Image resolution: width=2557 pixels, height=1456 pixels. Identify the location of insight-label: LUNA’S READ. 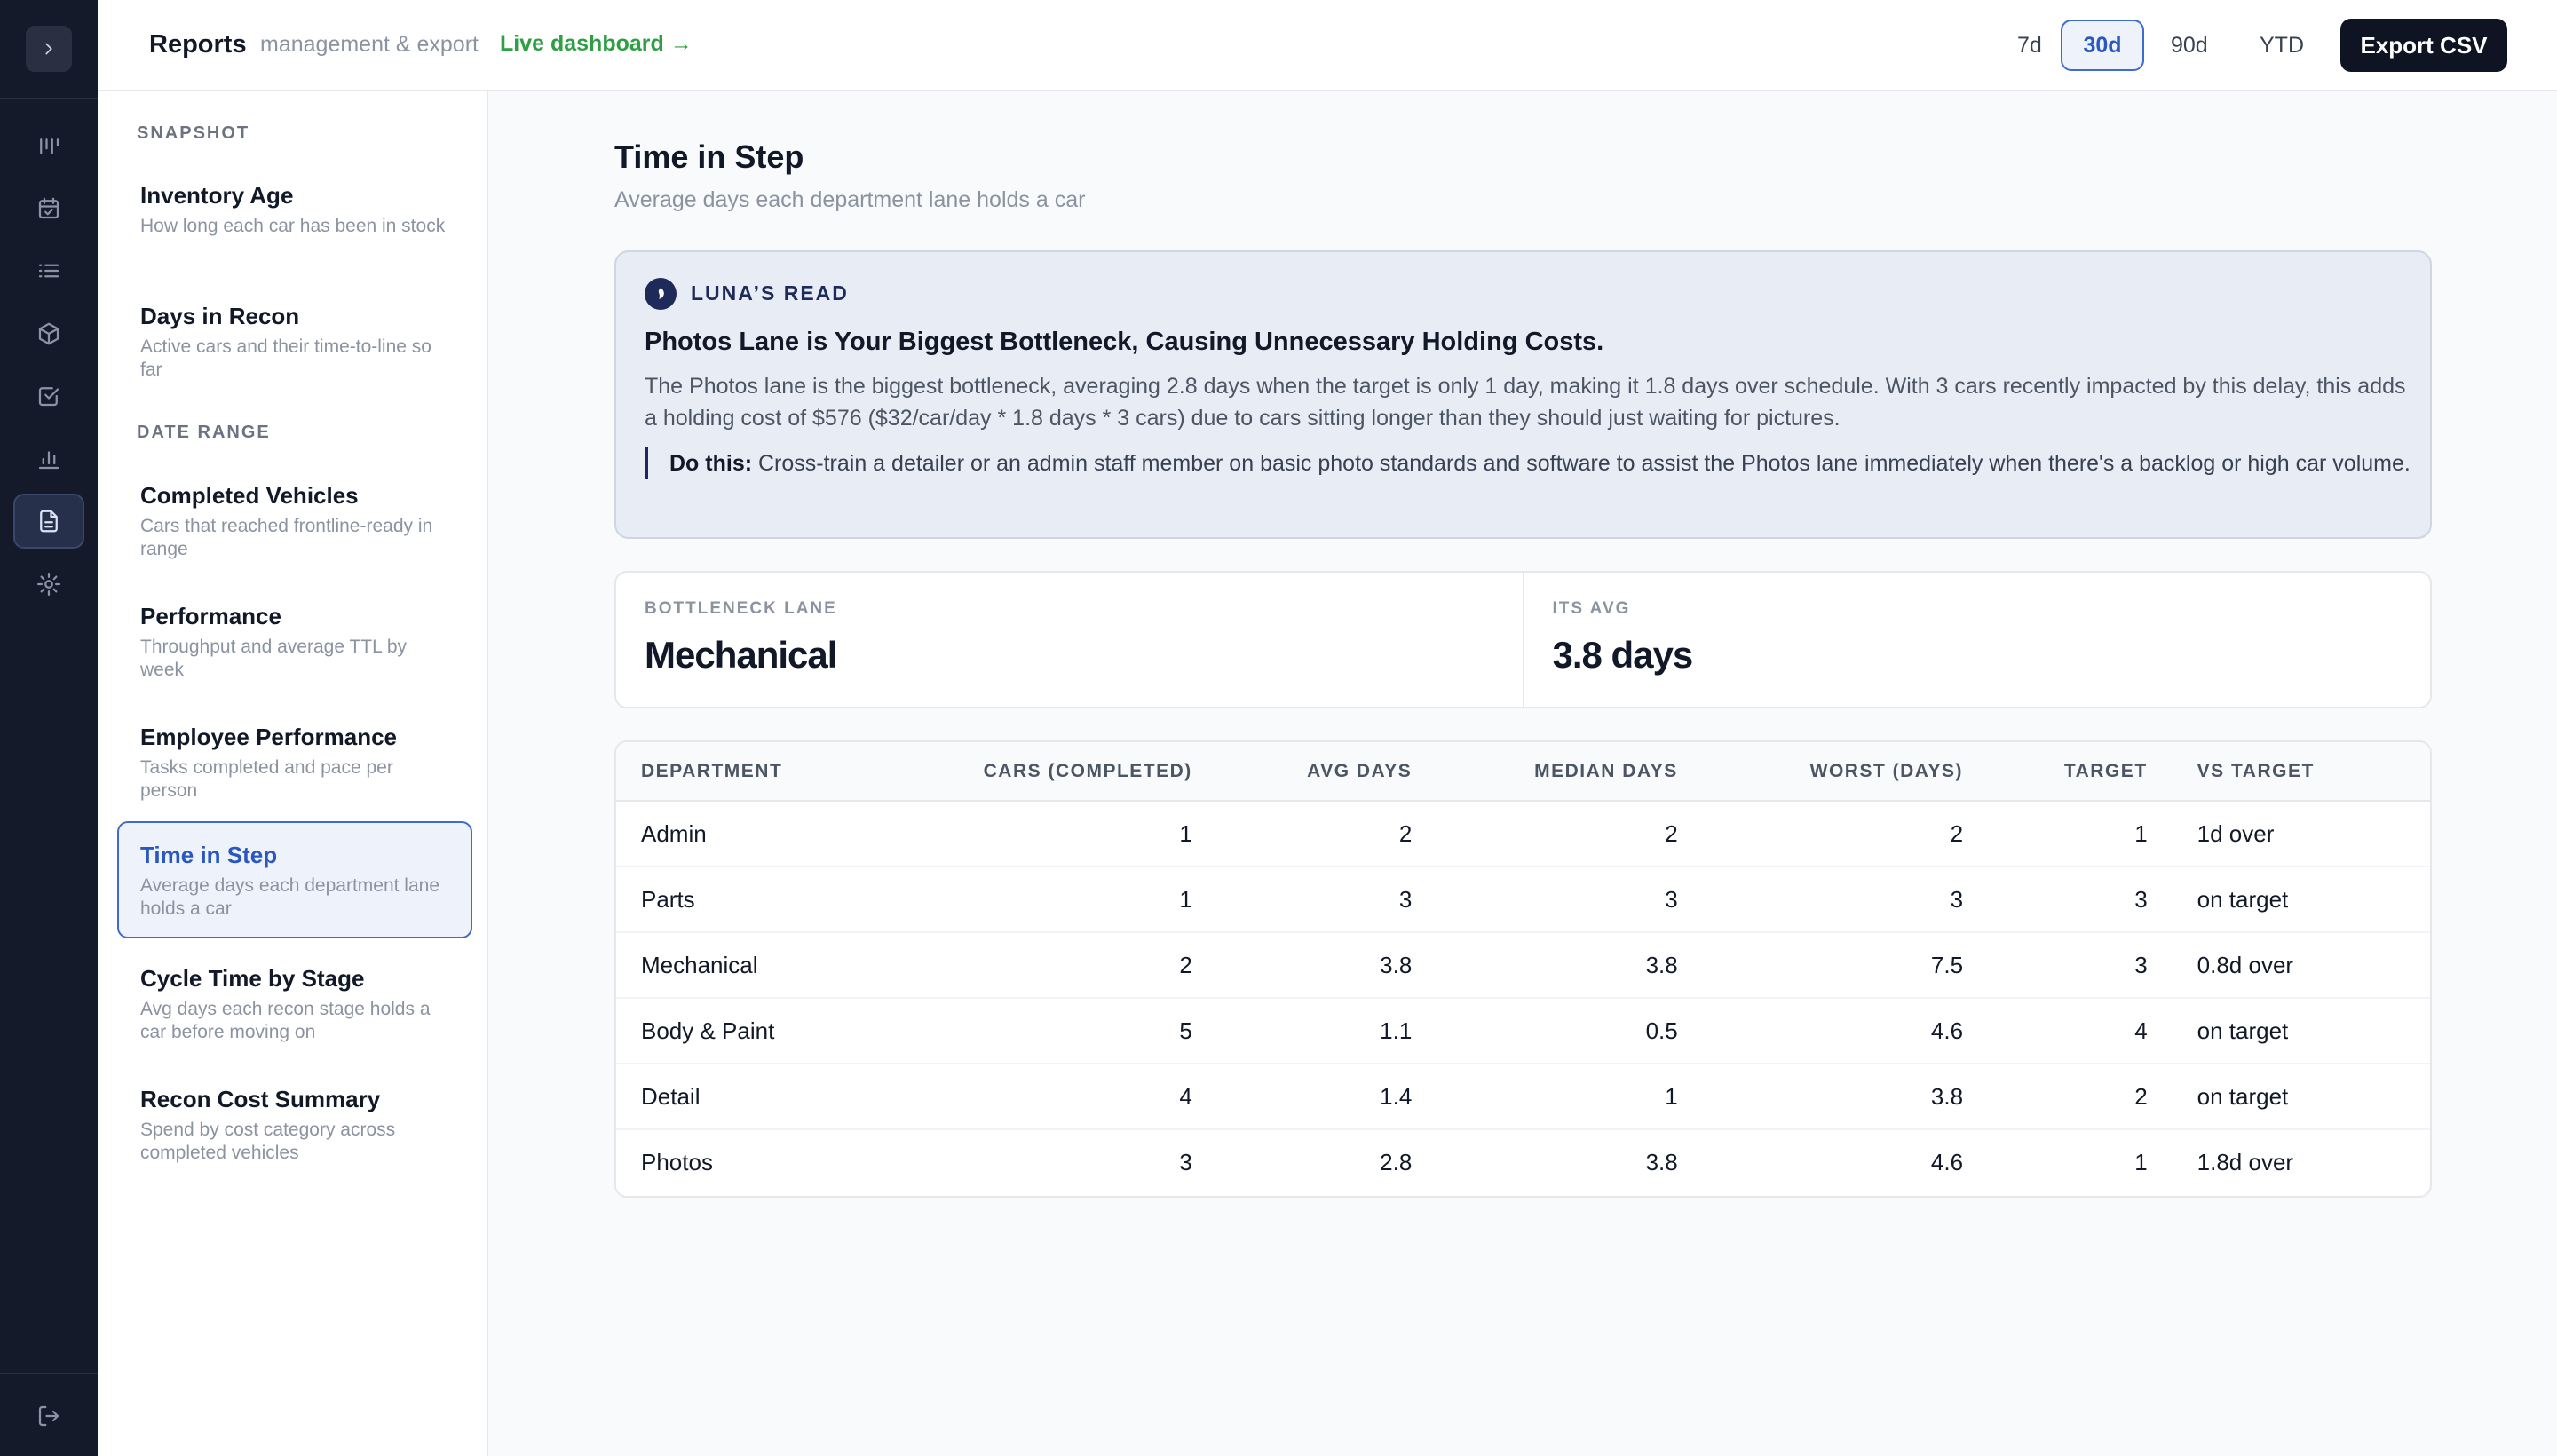
(770, 293).